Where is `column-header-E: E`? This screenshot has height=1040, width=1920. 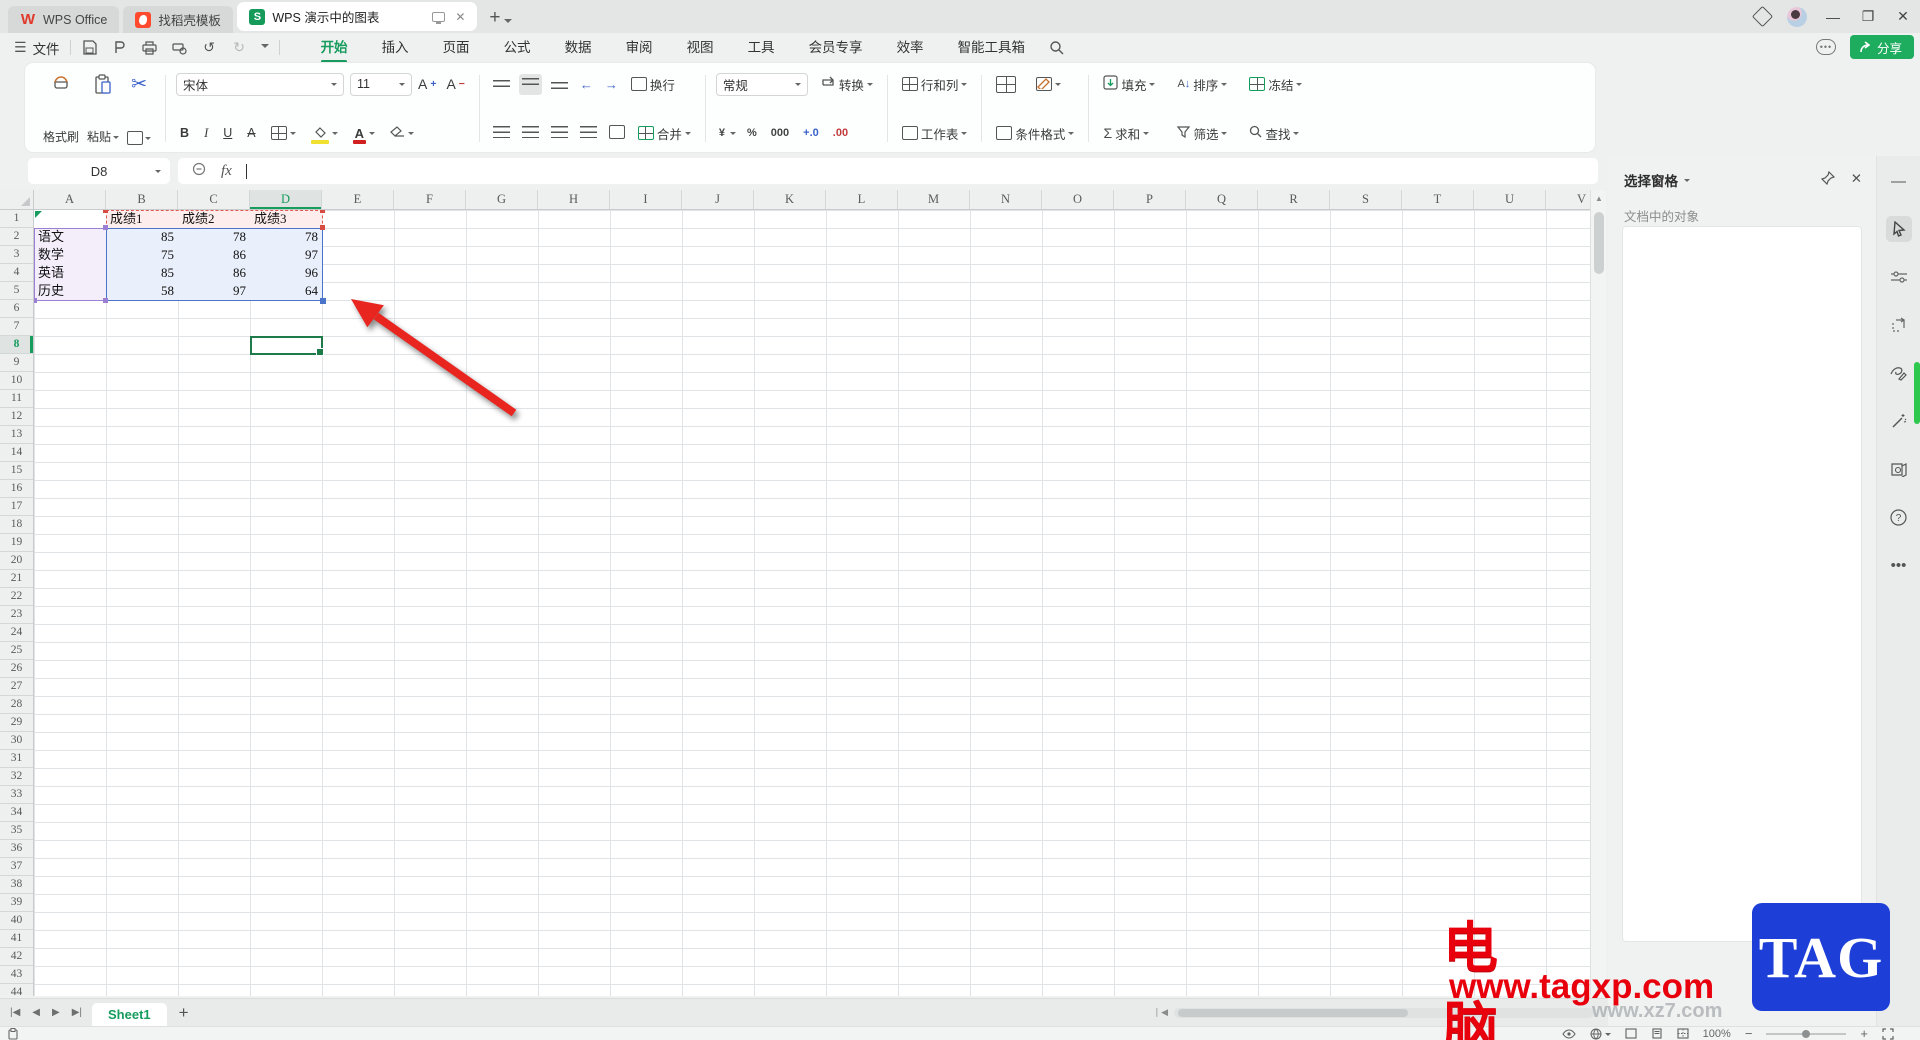
column-header-E: E is located at coordinates (358, 199).